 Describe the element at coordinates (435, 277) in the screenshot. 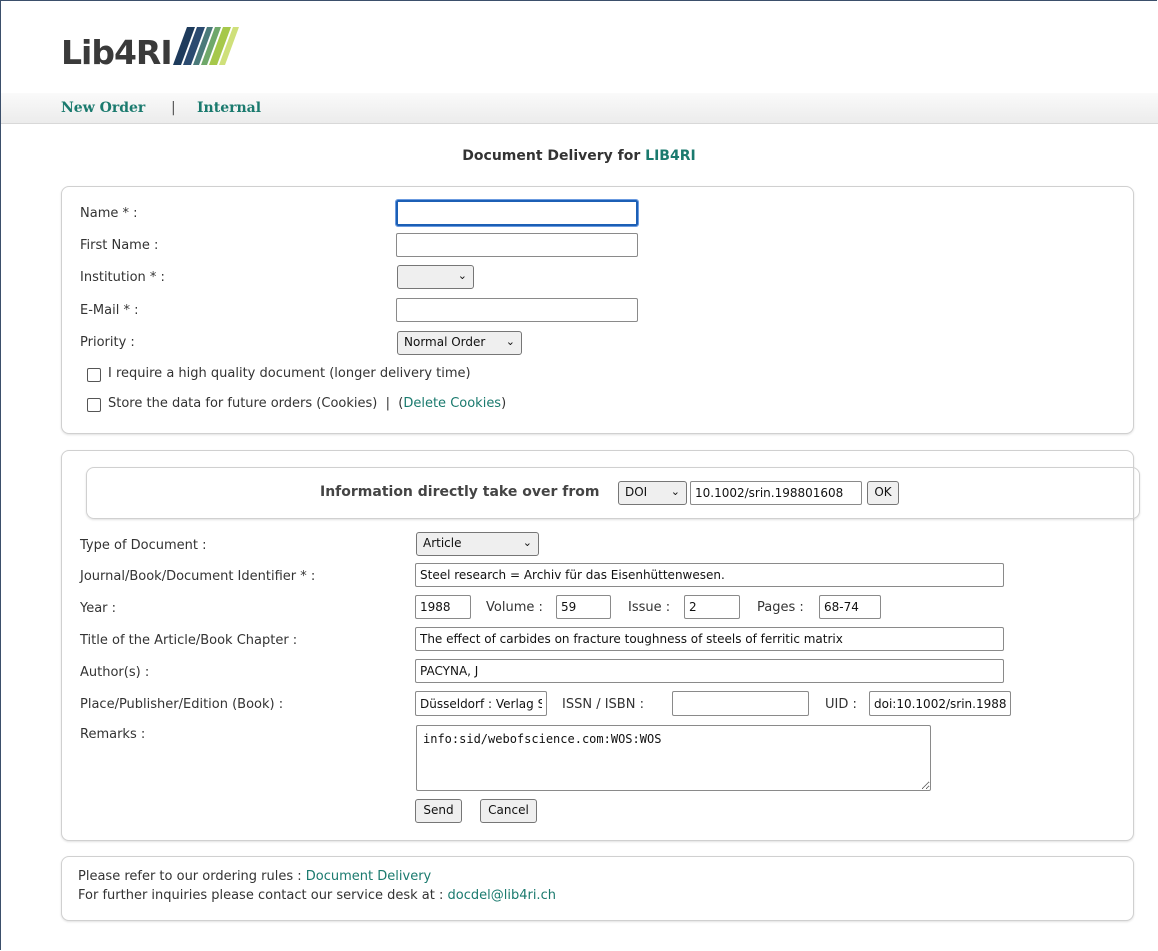

I see `institution-select: ⌄` at that location.